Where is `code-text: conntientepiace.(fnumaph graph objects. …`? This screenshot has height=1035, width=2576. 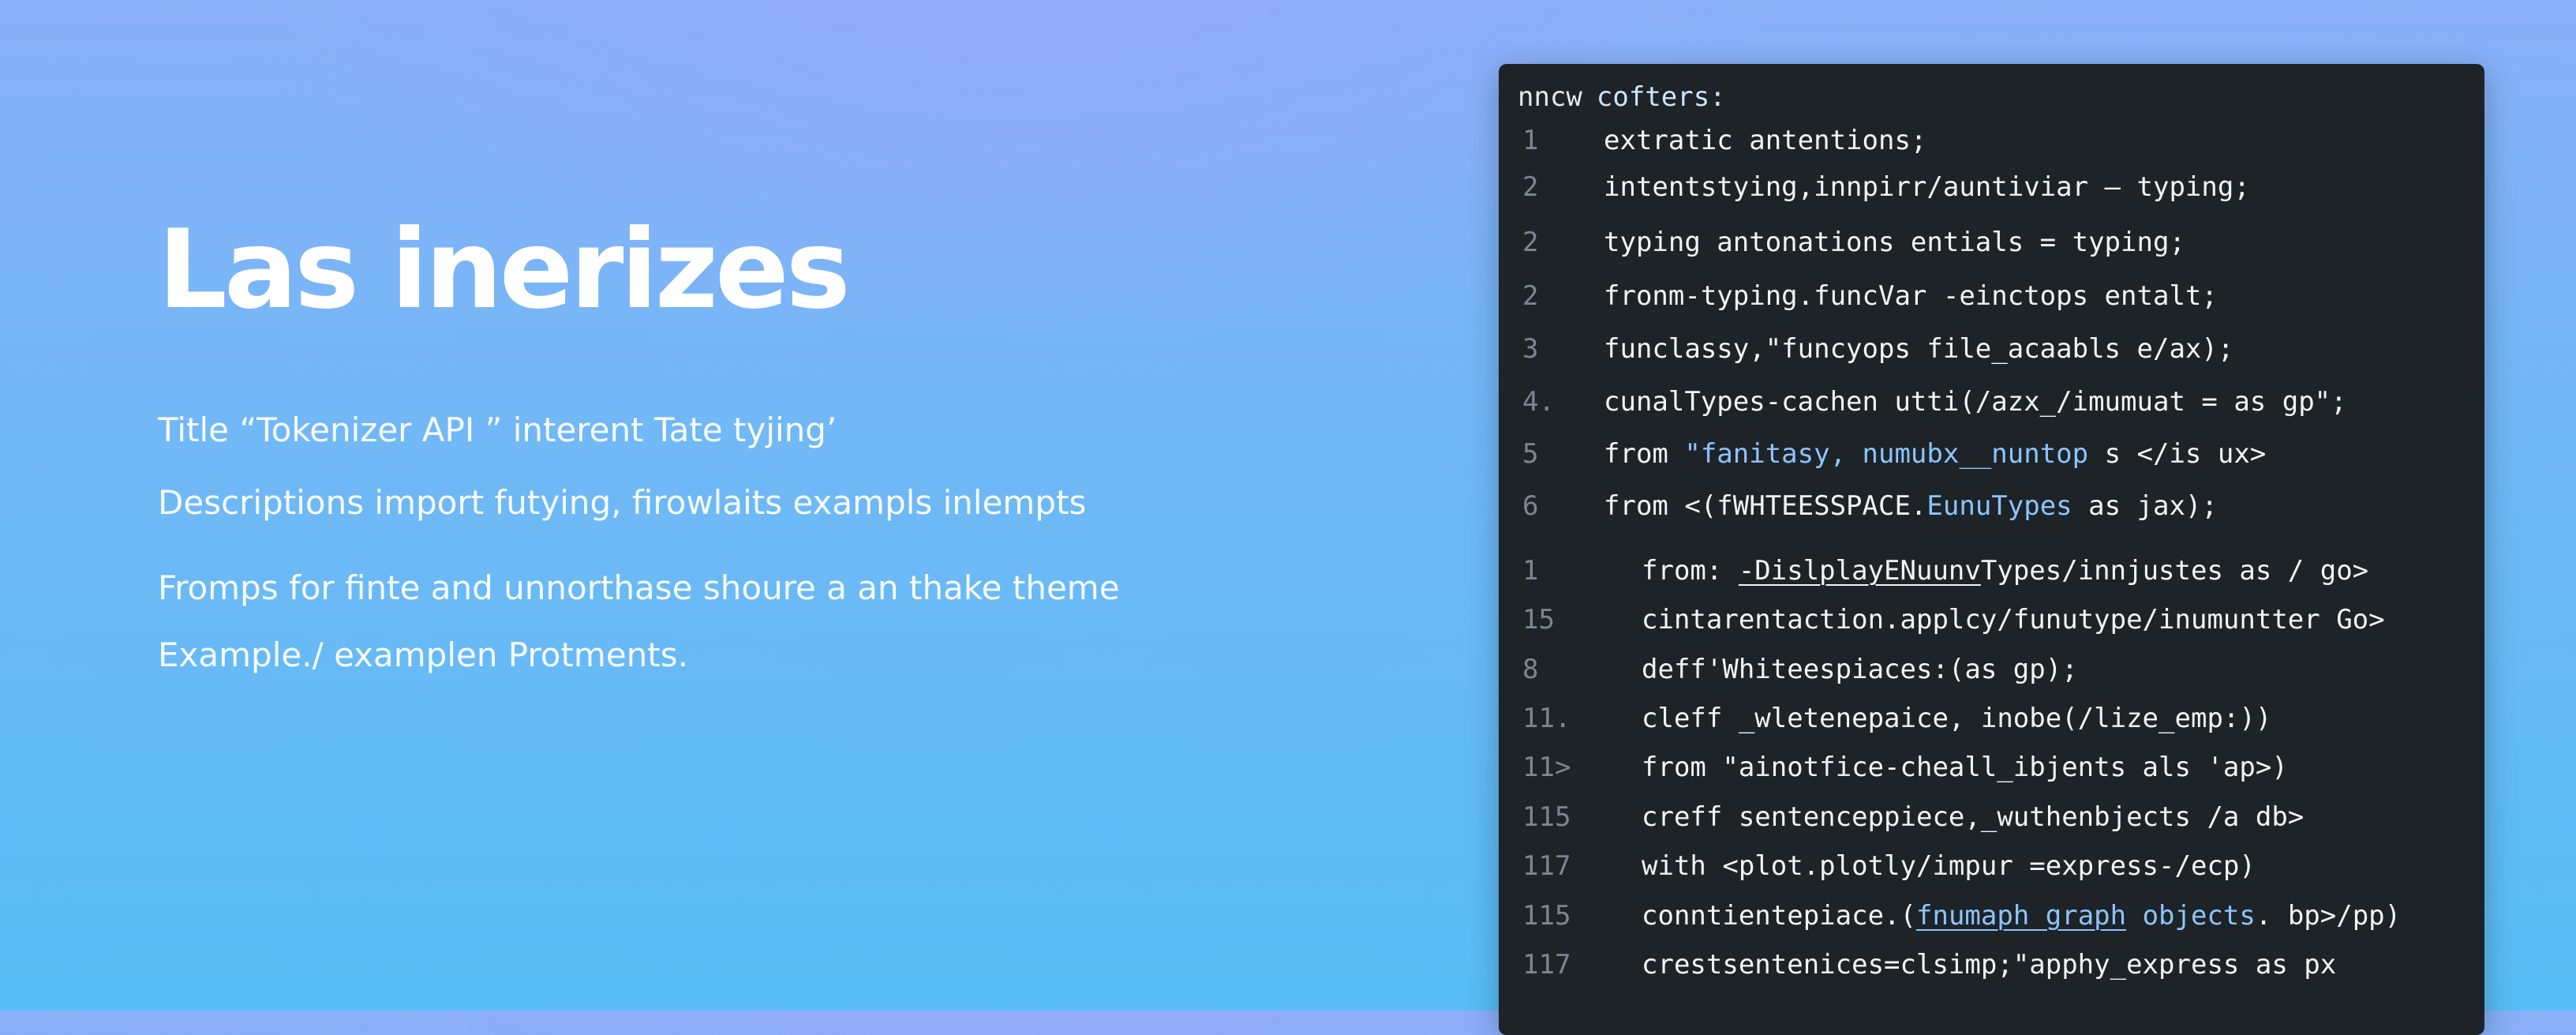 code-text: conntientepiace.(fnumaph graph objects. … is located at coordinates (2021, 916).